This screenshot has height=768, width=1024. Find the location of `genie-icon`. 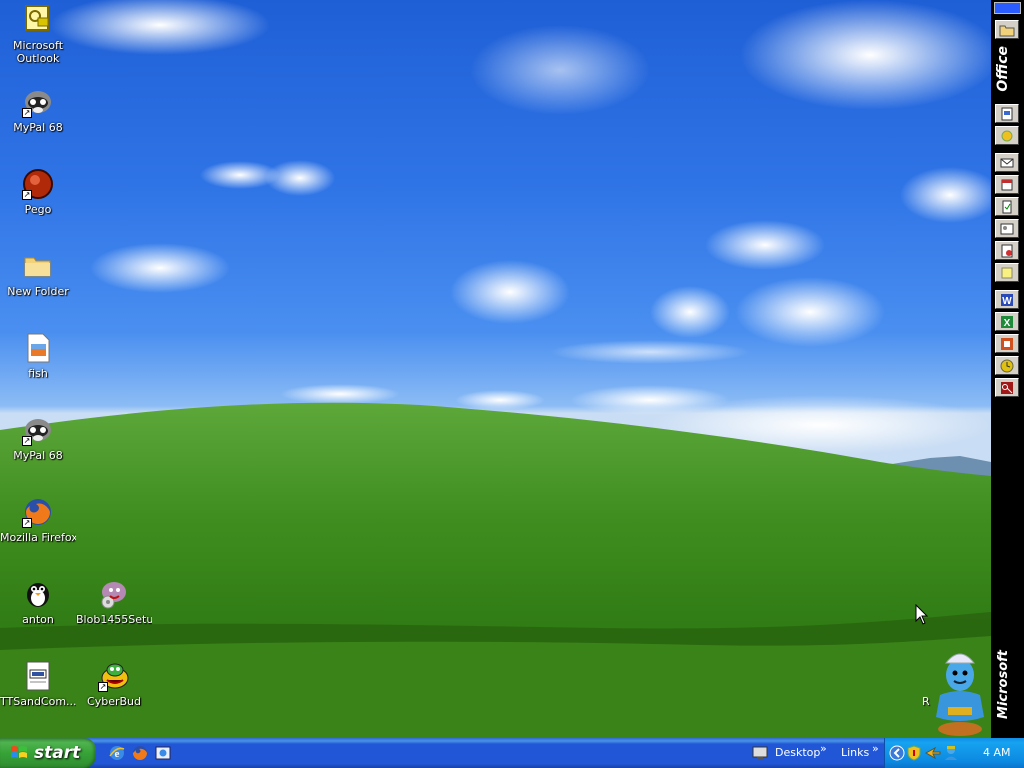

genie-icon is located at coordinates (960, 694).